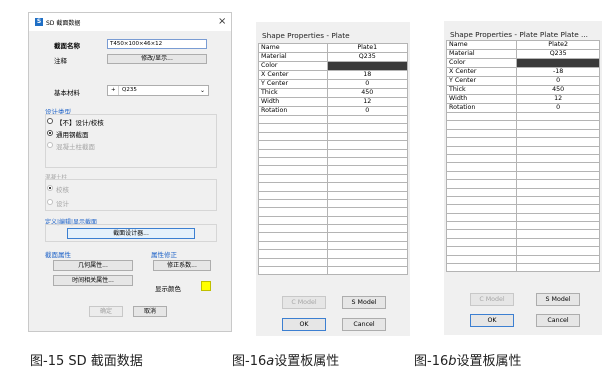 Image resolution: width=608 pixels, height=386 pixels. I want to click on select-divider, so click(118, 90).